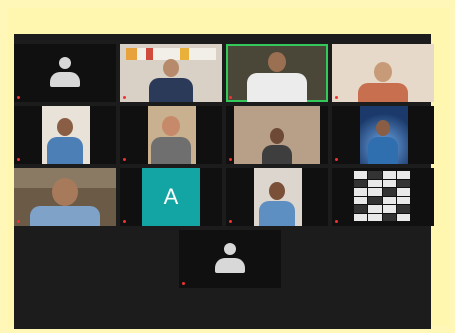 The width and height of the screenshot is (455, 333). I want to click on shared-screen-thumbnail, so click(382, 196).